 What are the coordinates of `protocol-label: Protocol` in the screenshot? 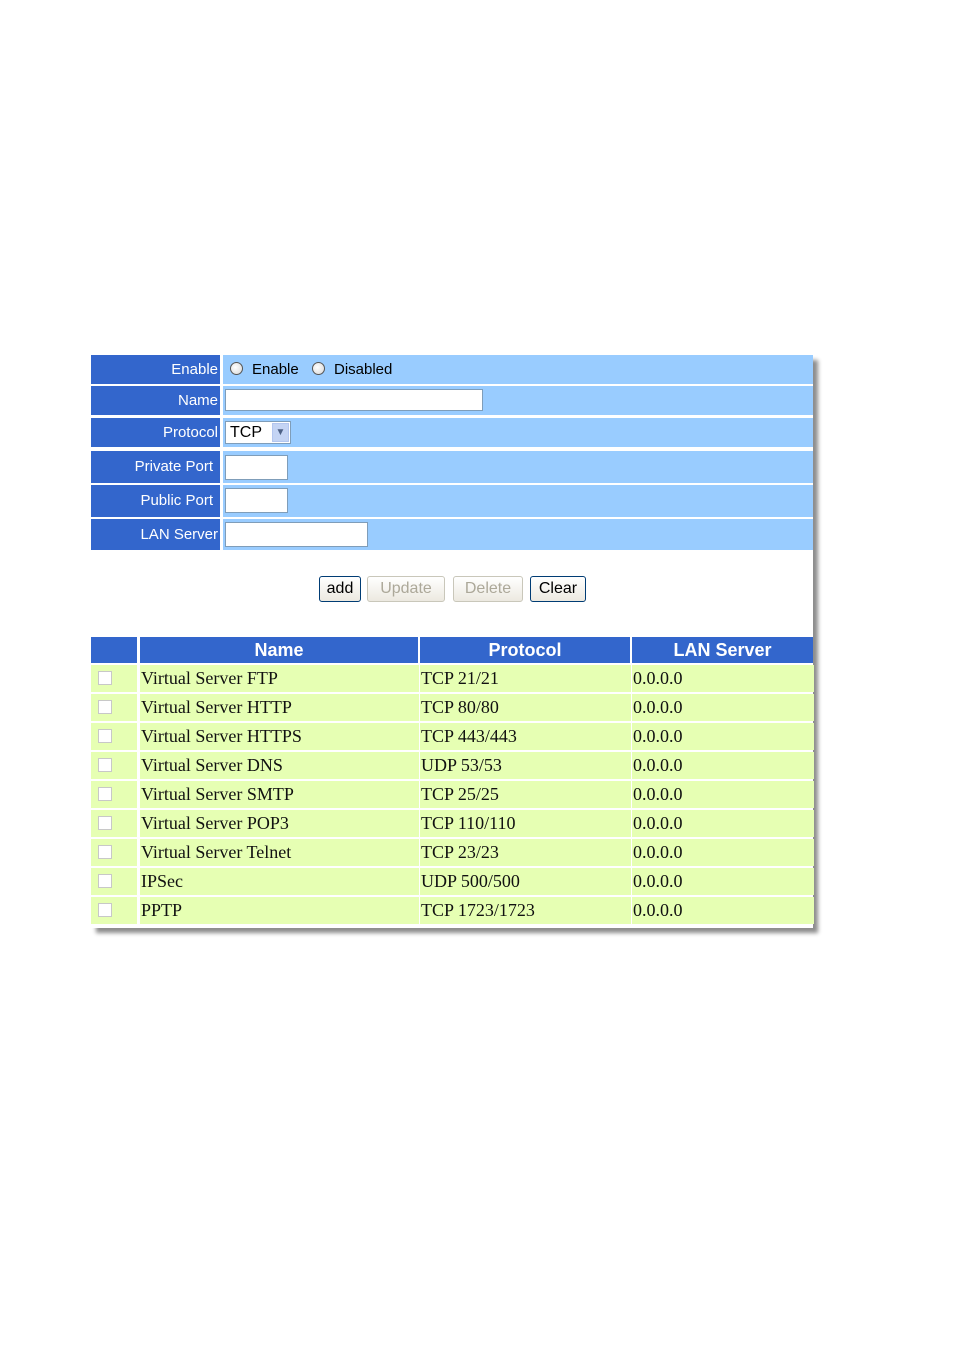 It's located at (155, 432).